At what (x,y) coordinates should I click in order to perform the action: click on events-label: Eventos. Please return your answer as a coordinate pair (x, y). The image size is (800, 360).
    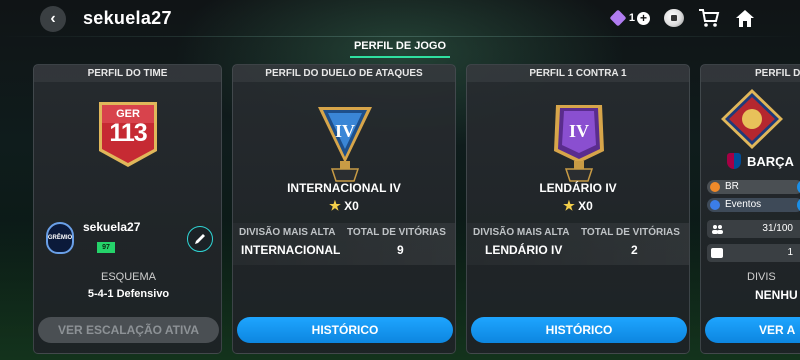
    Looking at the image, I should click on (743, 204).